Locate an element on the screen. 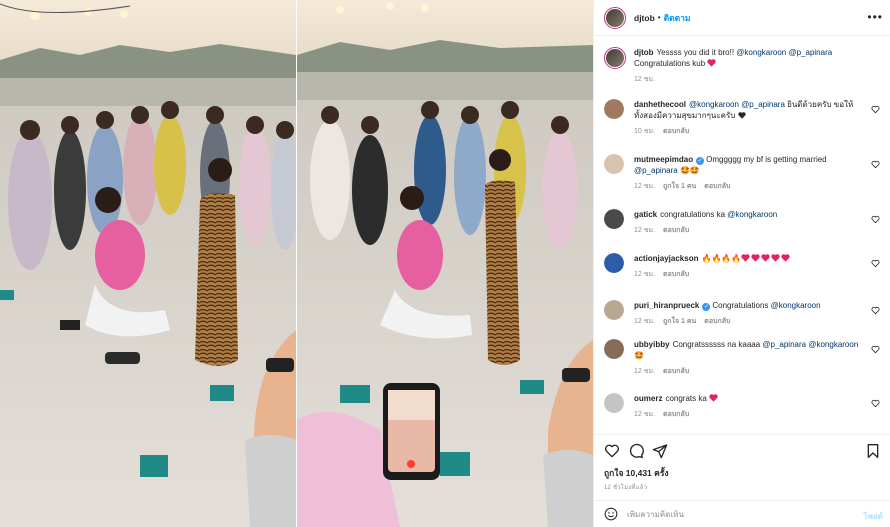 This screenshot has width=890, height=527. comment-username: mutmeepimdao is located at coordinates (663, 159).